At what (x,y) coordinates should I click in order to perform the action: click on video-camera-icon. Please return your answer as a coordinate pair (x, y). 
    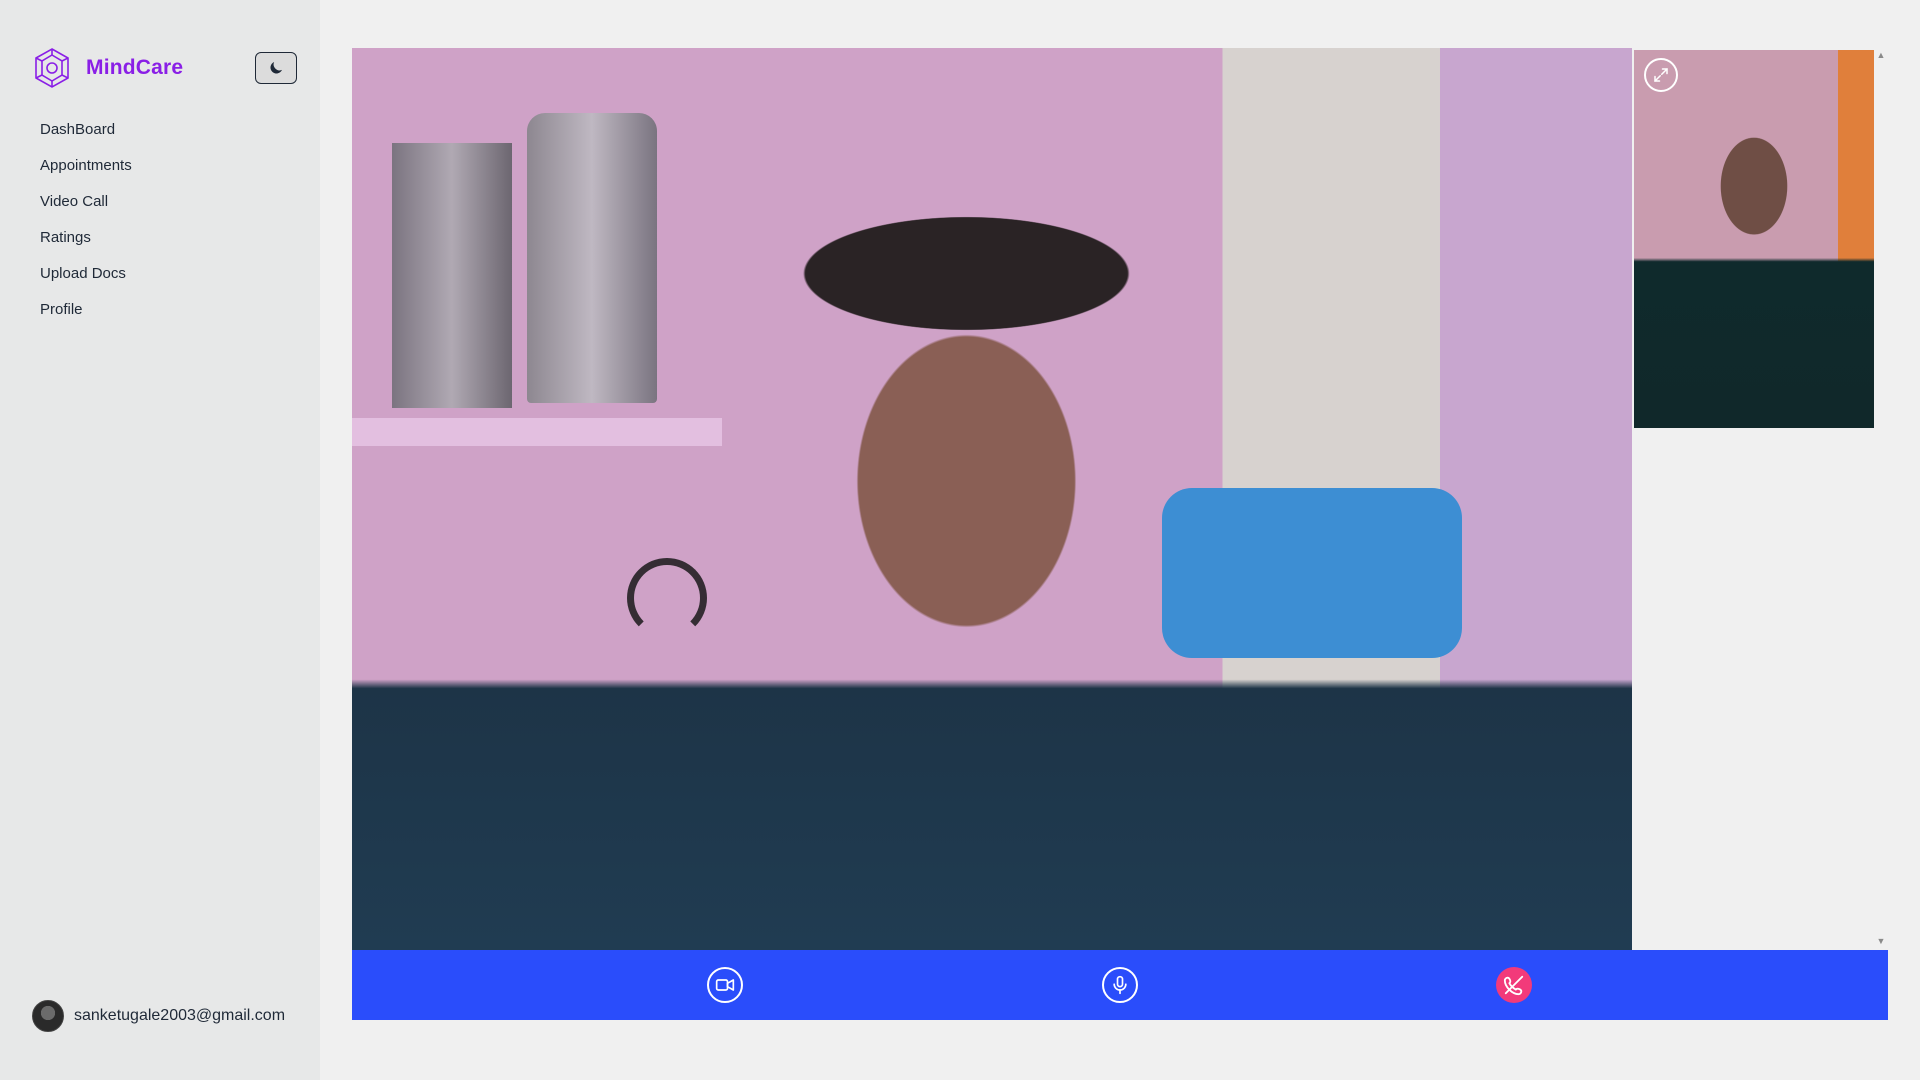
    Looking at the image, I should click on (725, 985).